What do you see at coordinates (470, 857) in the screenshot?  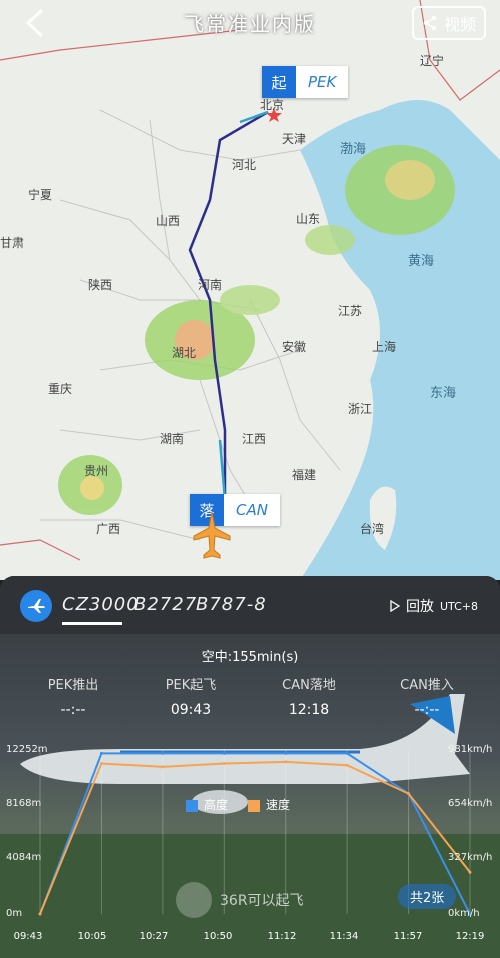 I see `y-right-tick: 327km/h` at bounding box center [470, 857].